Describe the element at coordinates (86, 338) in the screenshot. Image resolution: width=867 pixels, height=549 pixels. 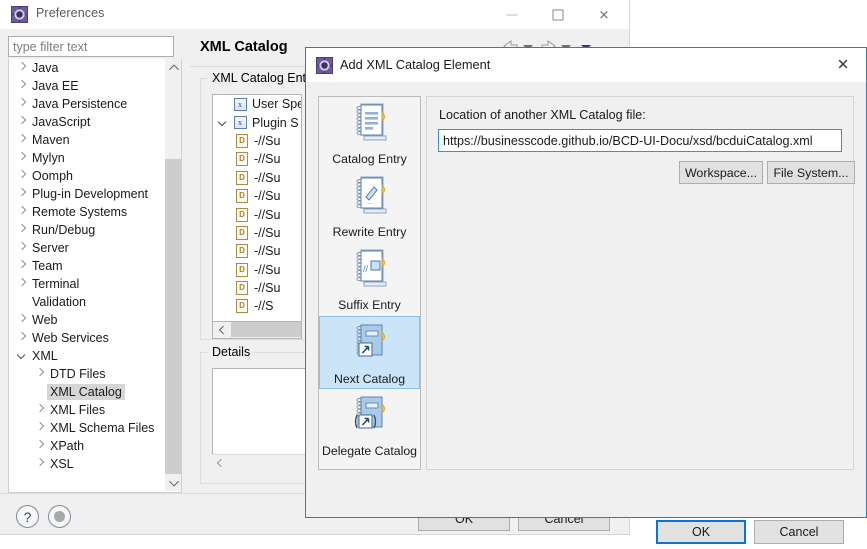
I see `sidebar-item-web-services: Web Services` at that location.